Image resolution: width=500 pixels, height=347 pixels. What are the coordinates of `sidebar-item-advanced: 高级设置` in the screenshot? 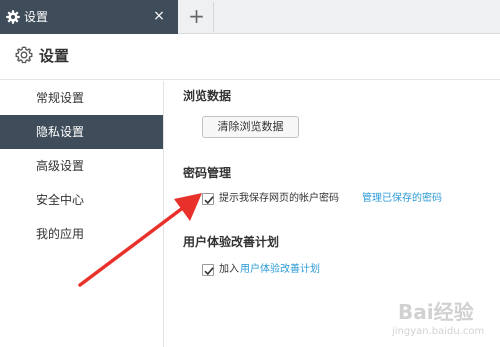 It's located at (81, 166).